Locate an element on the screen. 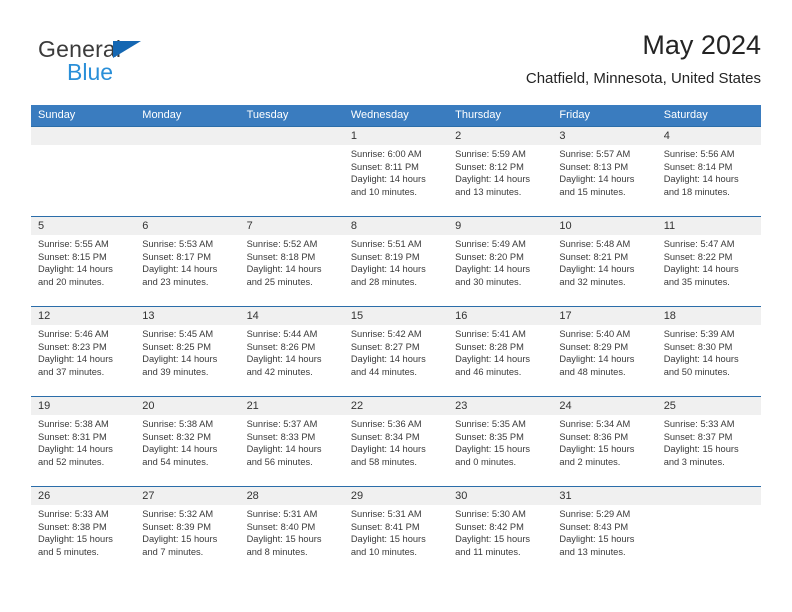  sunrise-line: Sunrise: 5:33 AM is located at coordinates (699, 424).